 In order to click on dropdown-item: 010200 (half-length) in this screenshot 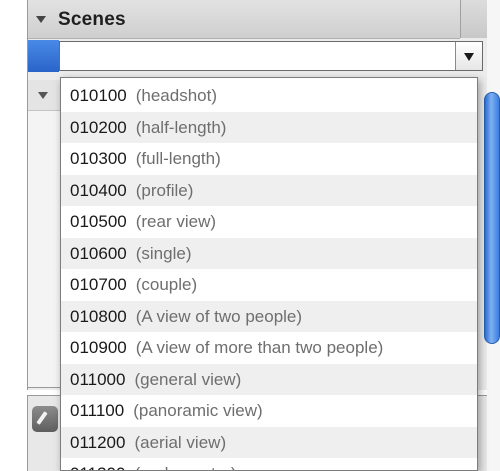, I will do `click(269, 127)`.